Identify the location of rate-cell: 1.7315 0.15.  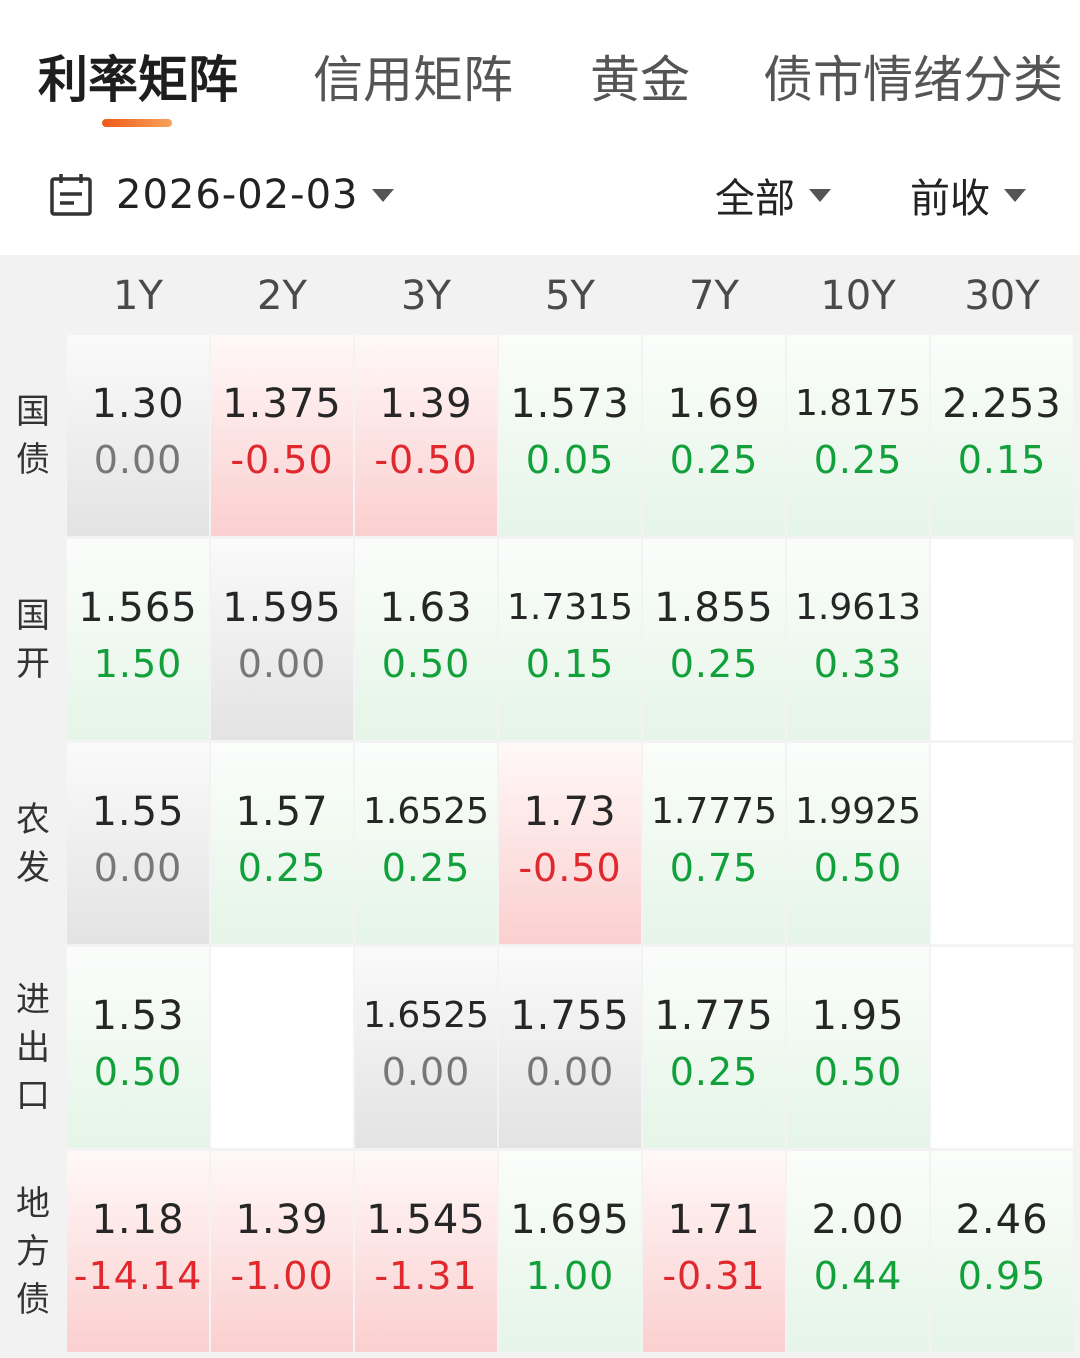
(570, 639).